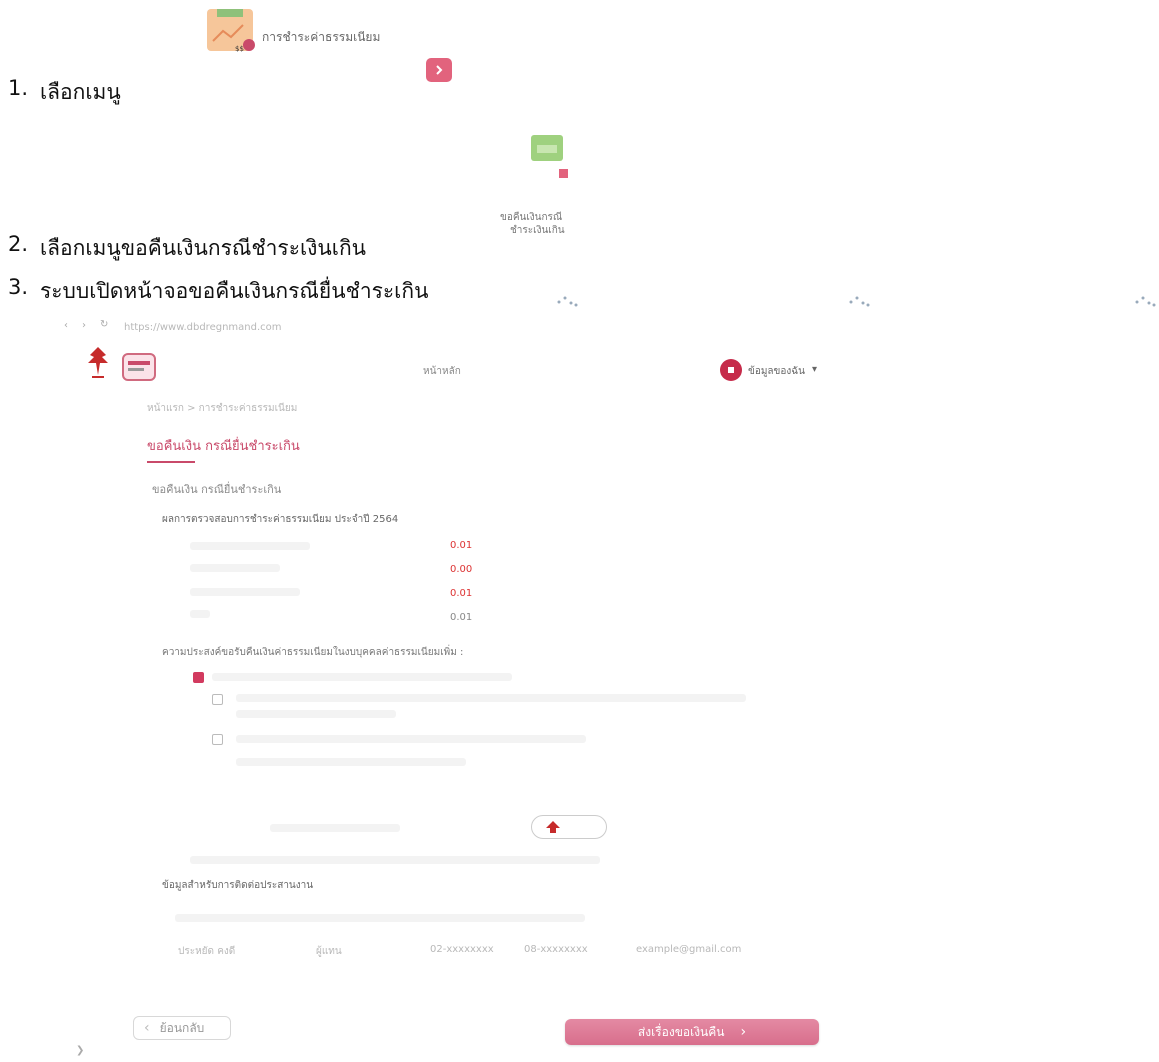 The image size is (1159, 1062). What do you see at coordinates (234, 291) in the screenshot?
I see `step-3-label: ระบบเปิดหน้าจอขอคืนเงินกรณียื่นชำระเกิน` at bounding box center [234, 291].